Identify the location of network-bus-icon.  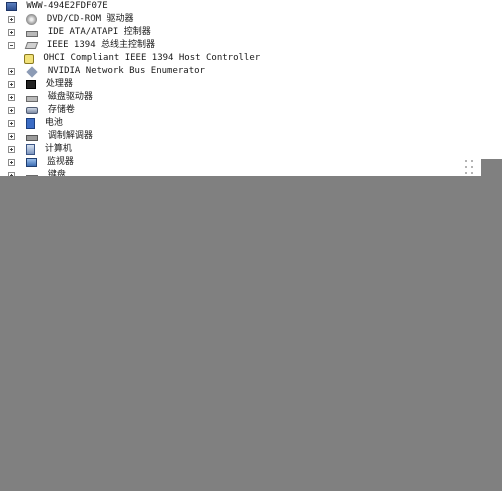
(32, 71).